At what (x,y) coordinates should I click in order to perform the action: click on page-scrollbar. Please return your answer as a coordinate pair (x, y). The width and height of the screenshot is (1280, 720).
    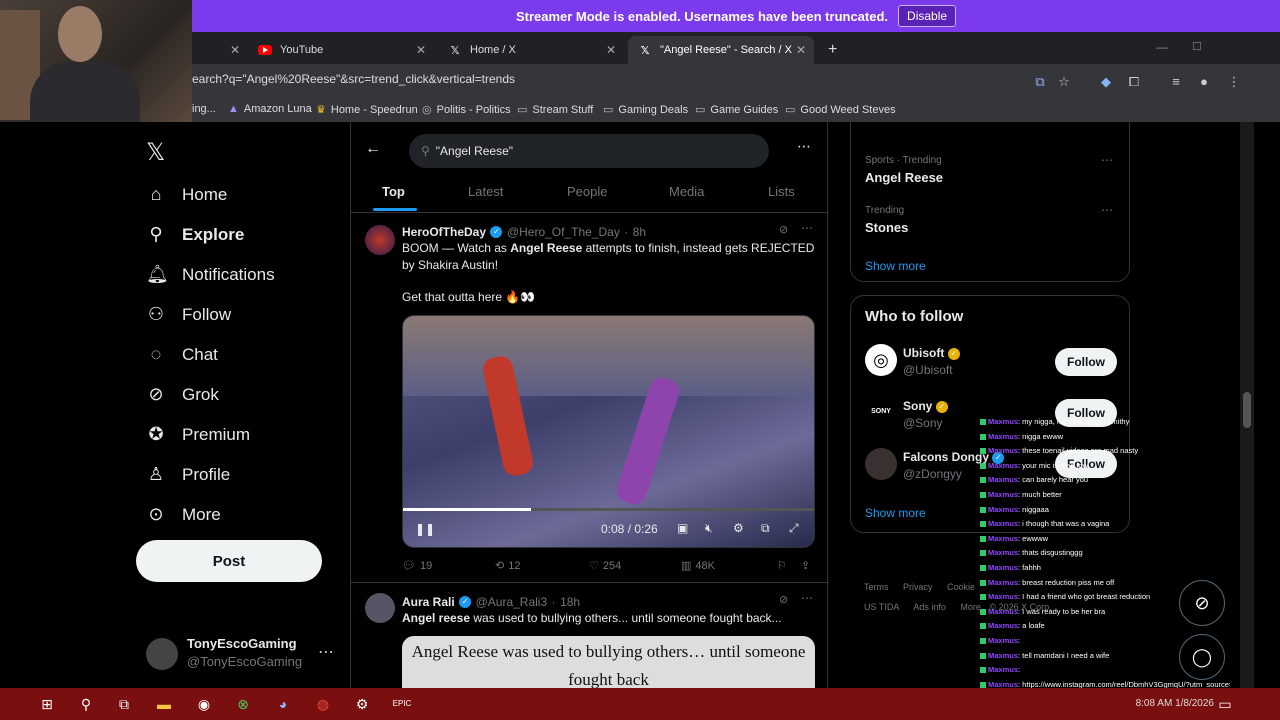
    Looking at the image, I should click on (1247, 405).